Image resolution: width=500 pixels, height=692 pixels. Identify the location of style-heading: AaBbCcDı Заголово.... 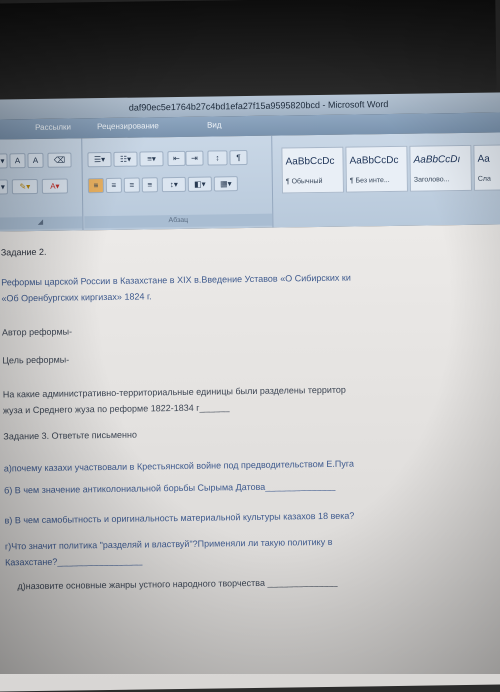
(440, 168).